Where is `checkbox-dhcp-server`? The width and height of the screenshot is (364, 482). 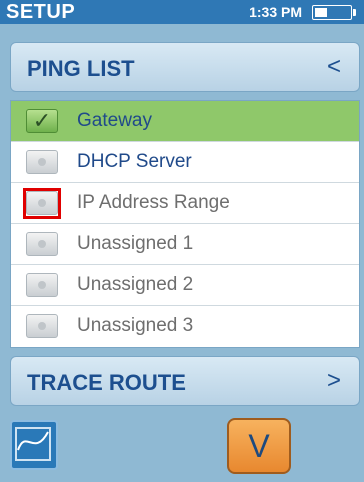
checkbox-dhcp-server is located at coordinates (42, 162).